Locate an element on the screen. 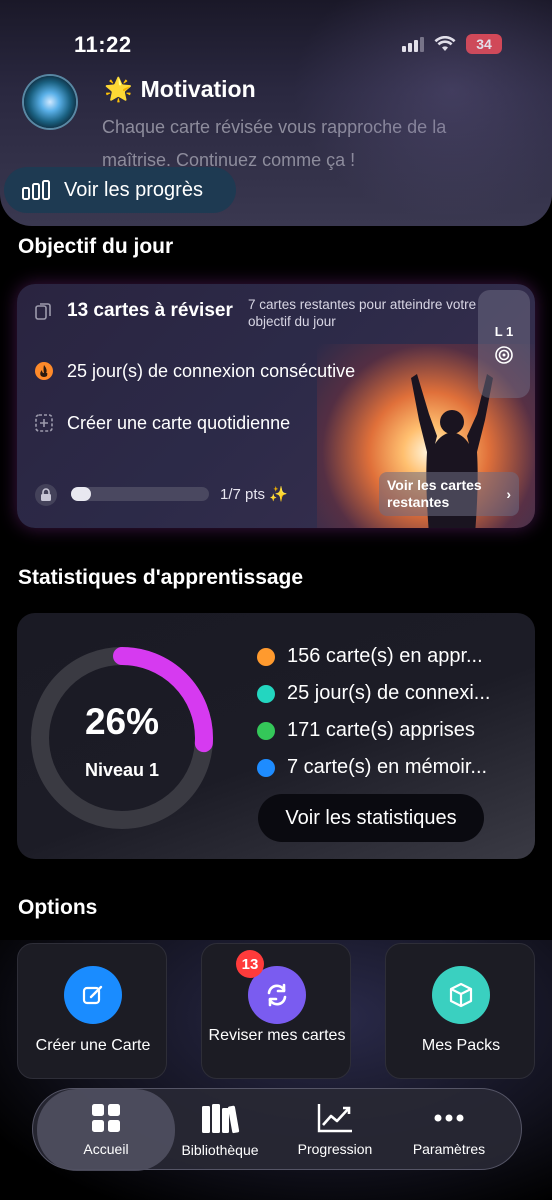 This screenshot has width=552, height=1200. tab-library: Bibliothèque is located at coordinates (220, 1130).